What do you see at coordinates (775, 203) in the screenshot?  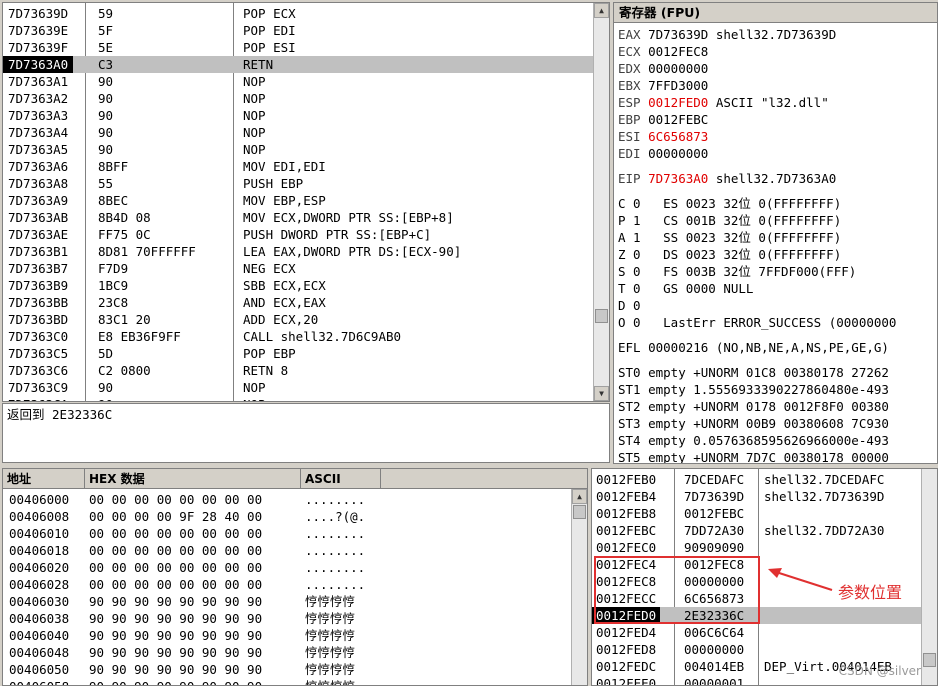 I see `flag-row: C 0 ES 0023 32位 0(FFFFFFFF)` at bounding box center [775, 203].